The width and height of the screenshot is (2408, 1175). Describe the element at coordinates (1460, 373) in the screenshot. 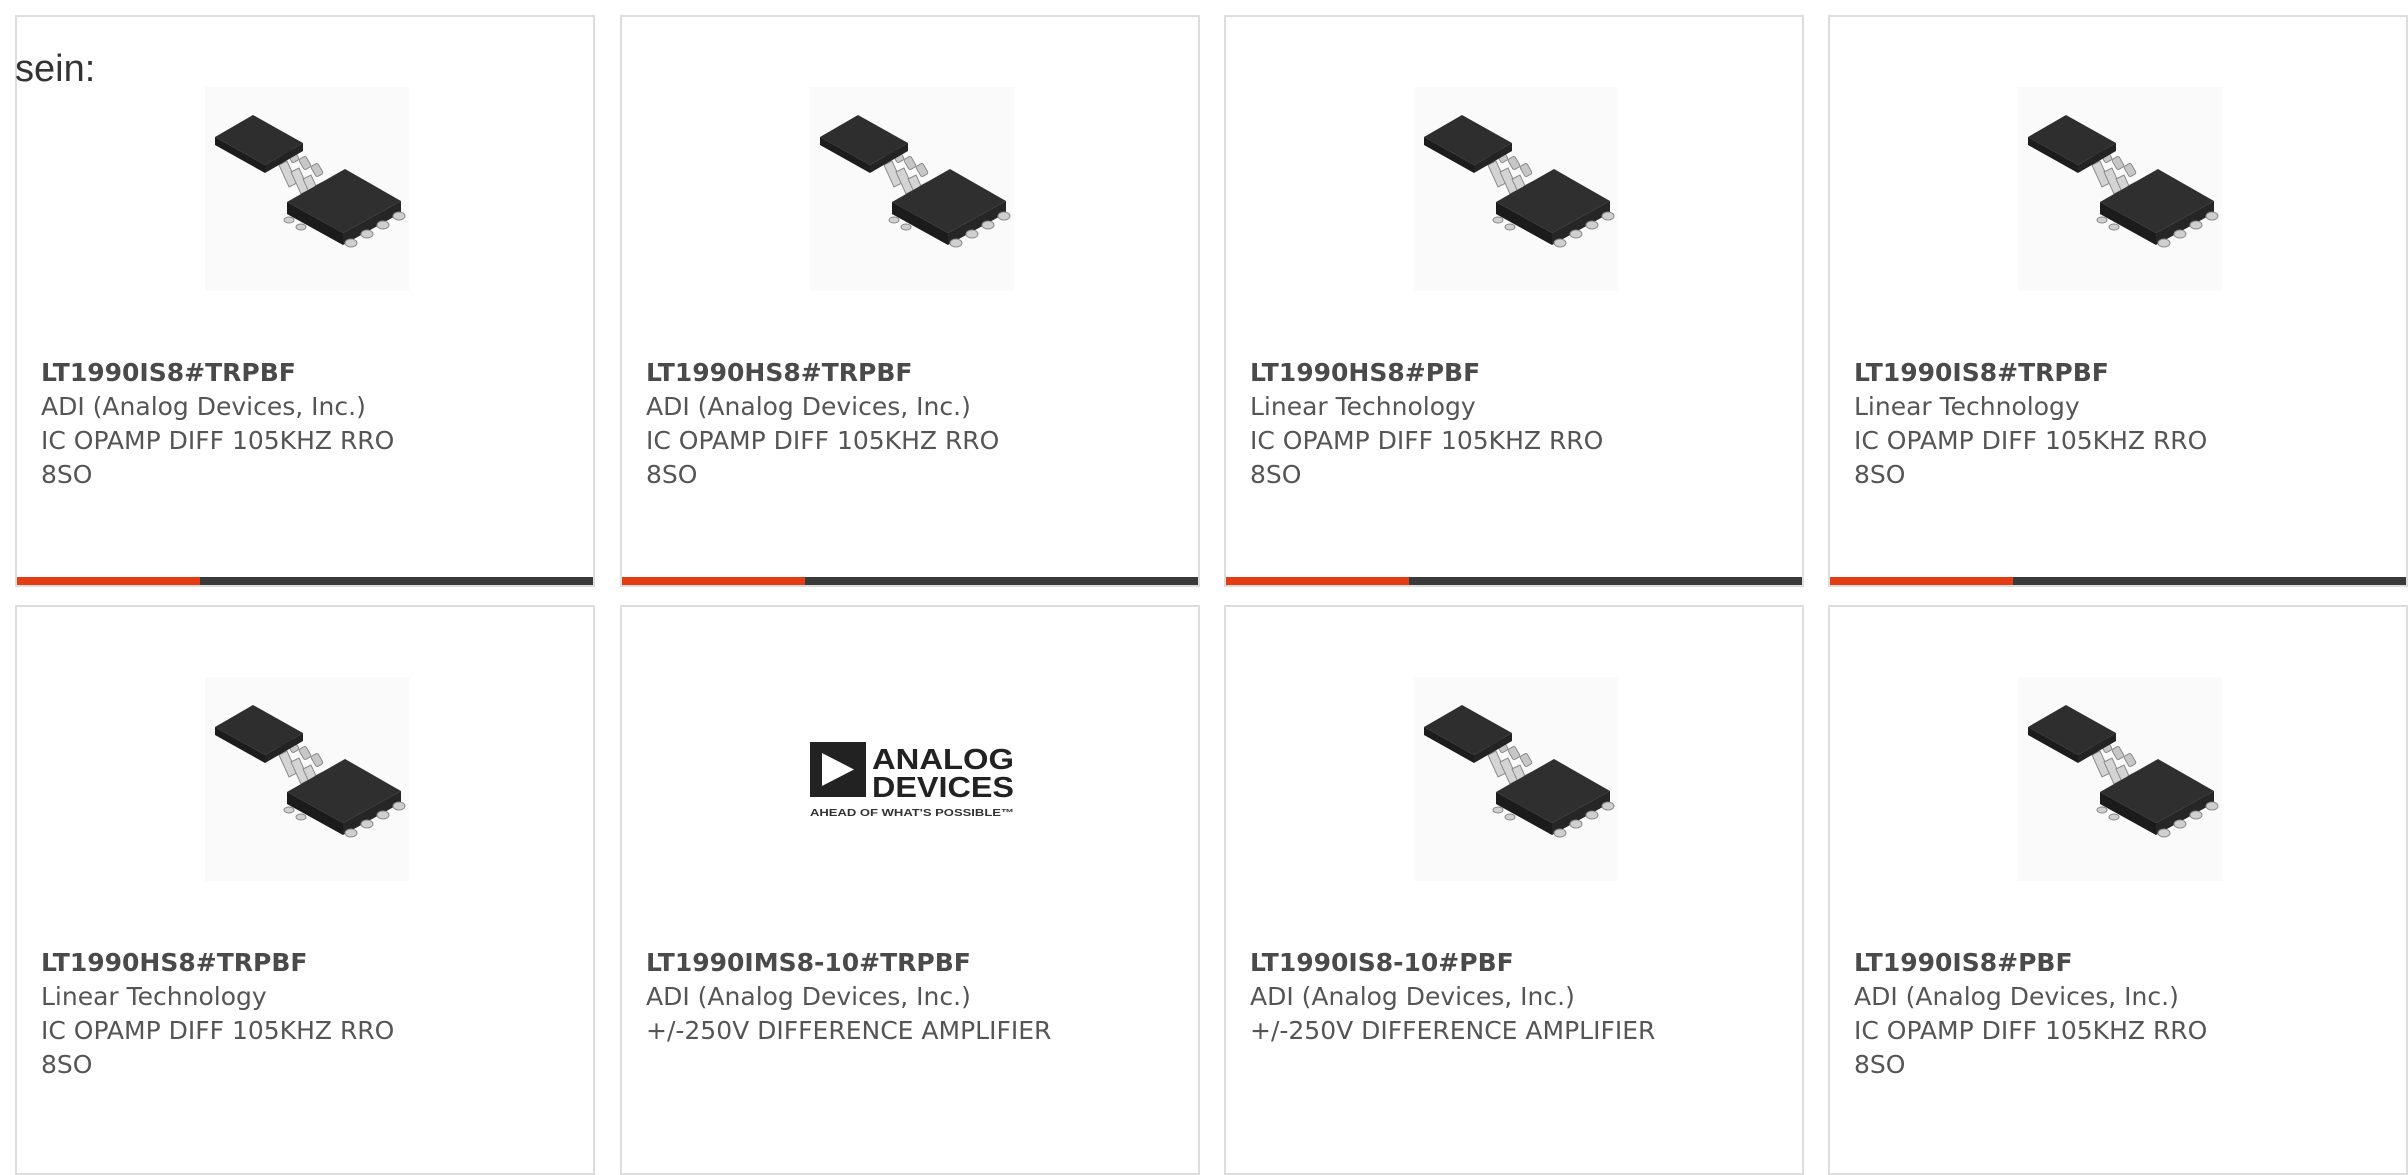

I see `part-number-link: LT1990HS8#PBF` at that location.